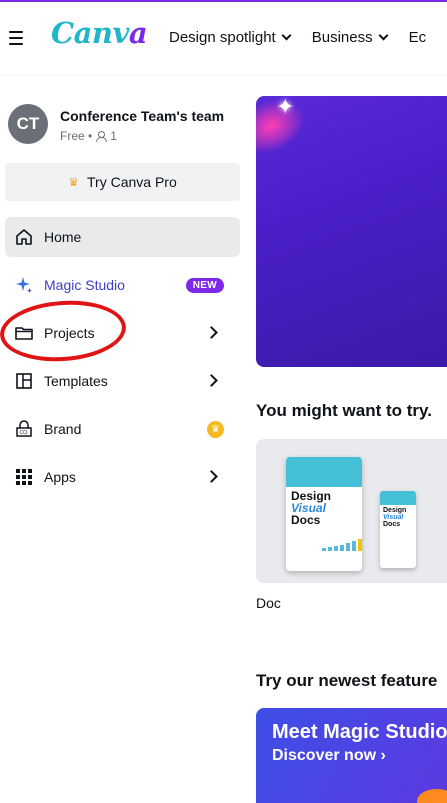 This screenshot has width=447, height=803. What do you see at coordinates (128, 126) in the screenshot?
I see `team-switcher: CT Conference Team's team Free • 1` at bounding box center [128, 126].